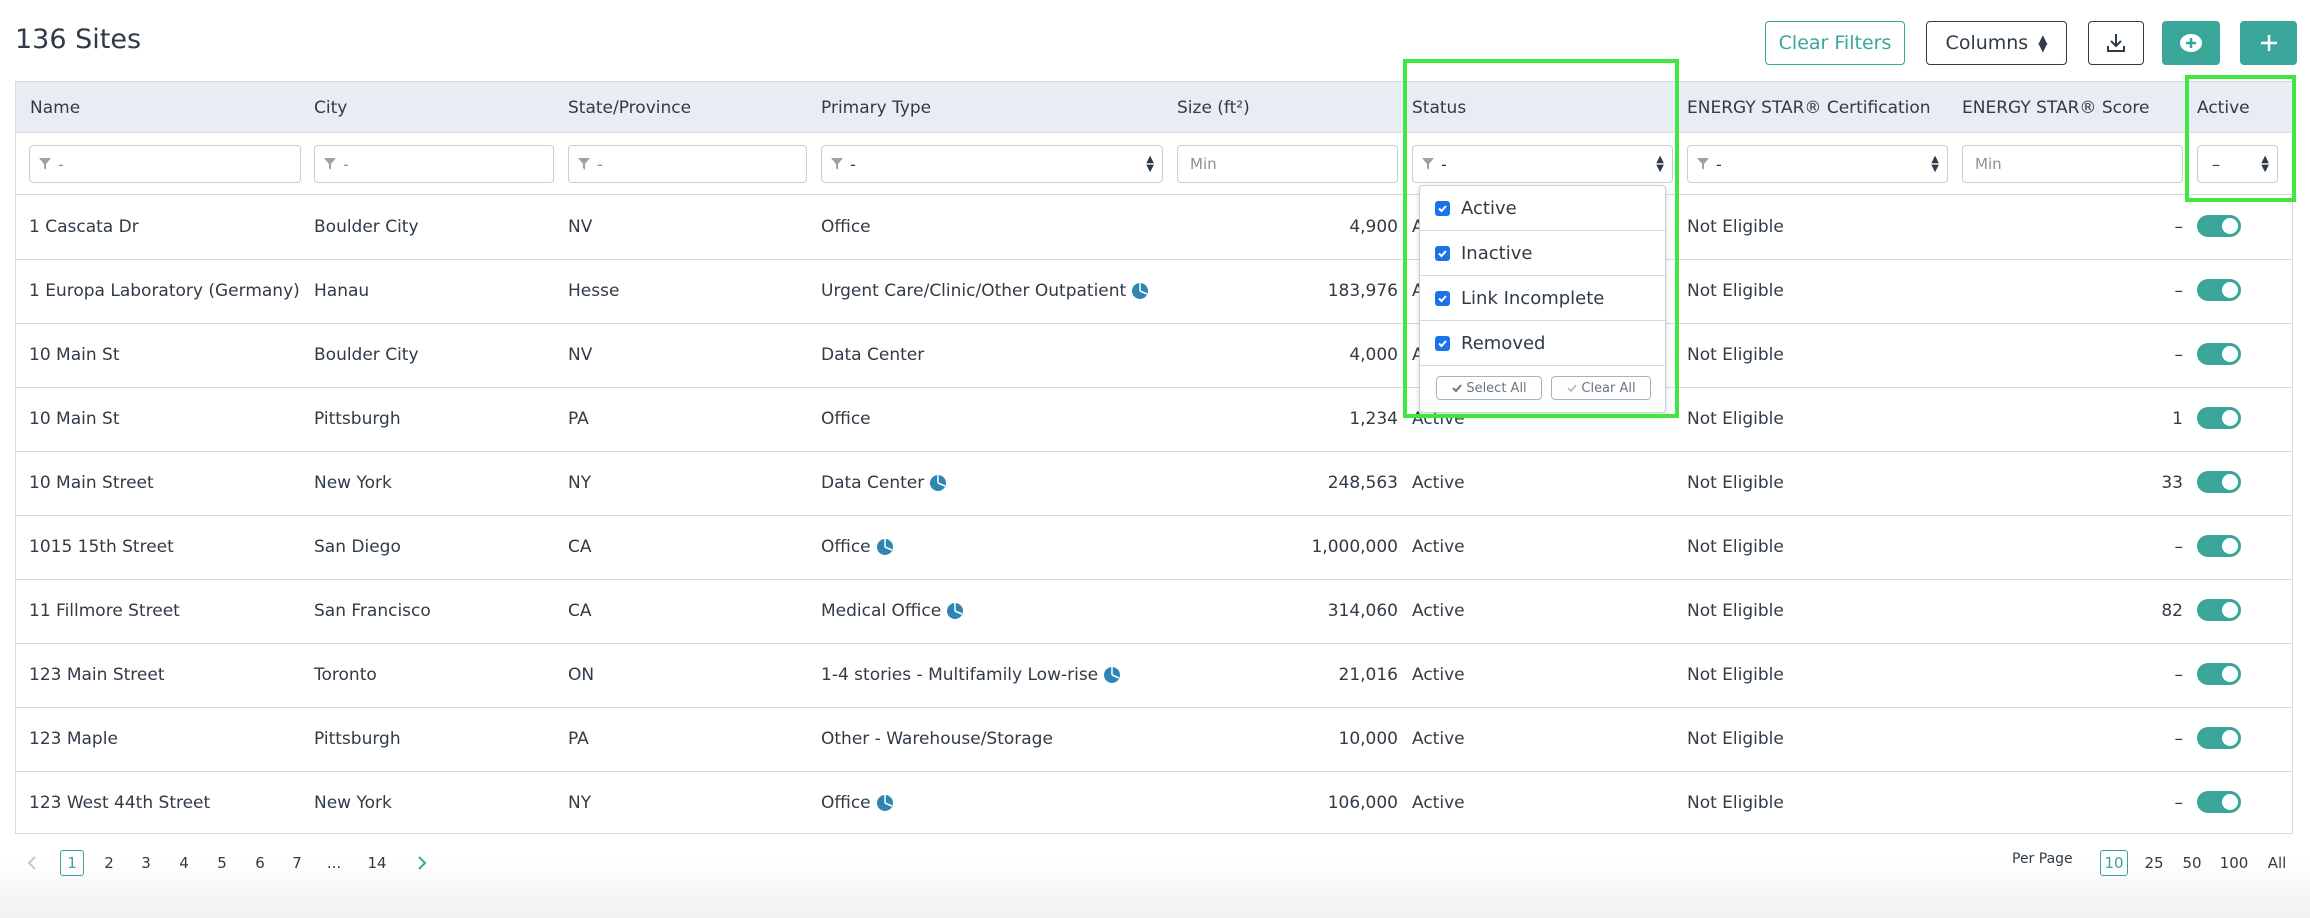 This screenshot has width=2310, height=918. Describe the element at coordinates (2043, 43) in the screenshot. I see `sort-caret-icon: ▲ ▼` at that location.